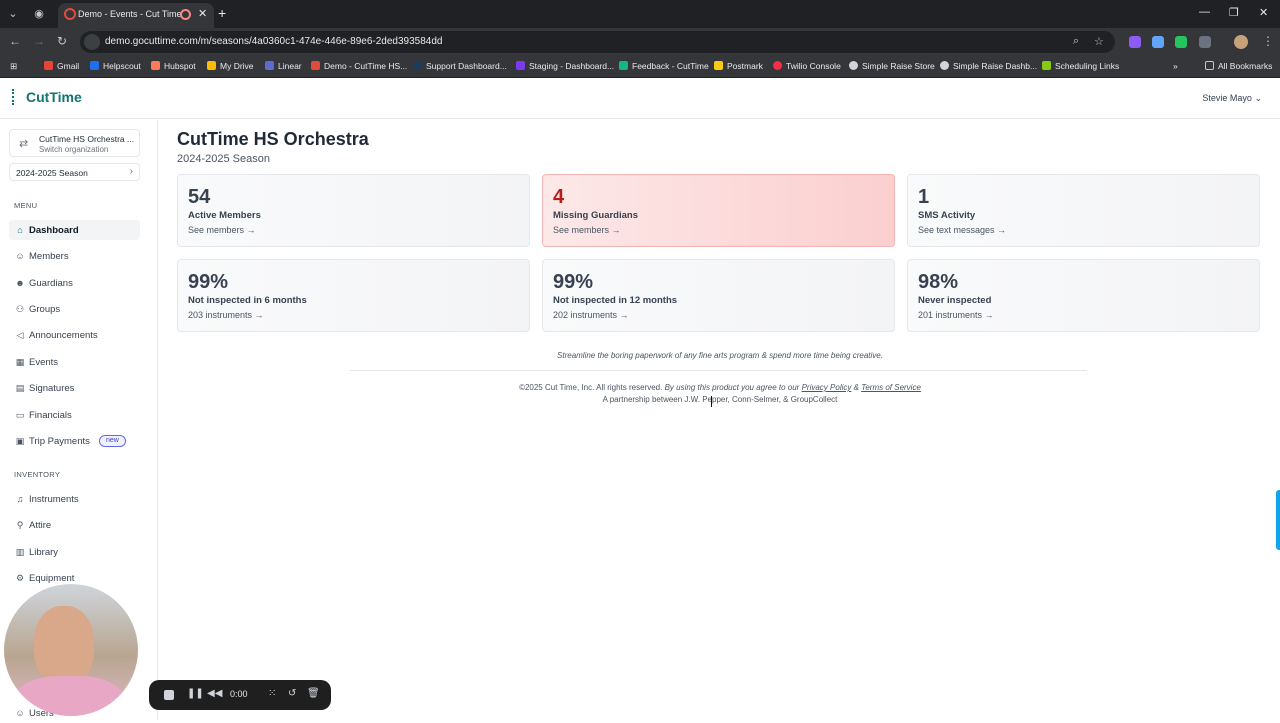 Image resolution: width=1280 pixels, height=723 pixels. What do you see at coordinates (20, 335) in the screenshot?
I see `megaphone-icon: ◁` at bounding box center [20, 335].